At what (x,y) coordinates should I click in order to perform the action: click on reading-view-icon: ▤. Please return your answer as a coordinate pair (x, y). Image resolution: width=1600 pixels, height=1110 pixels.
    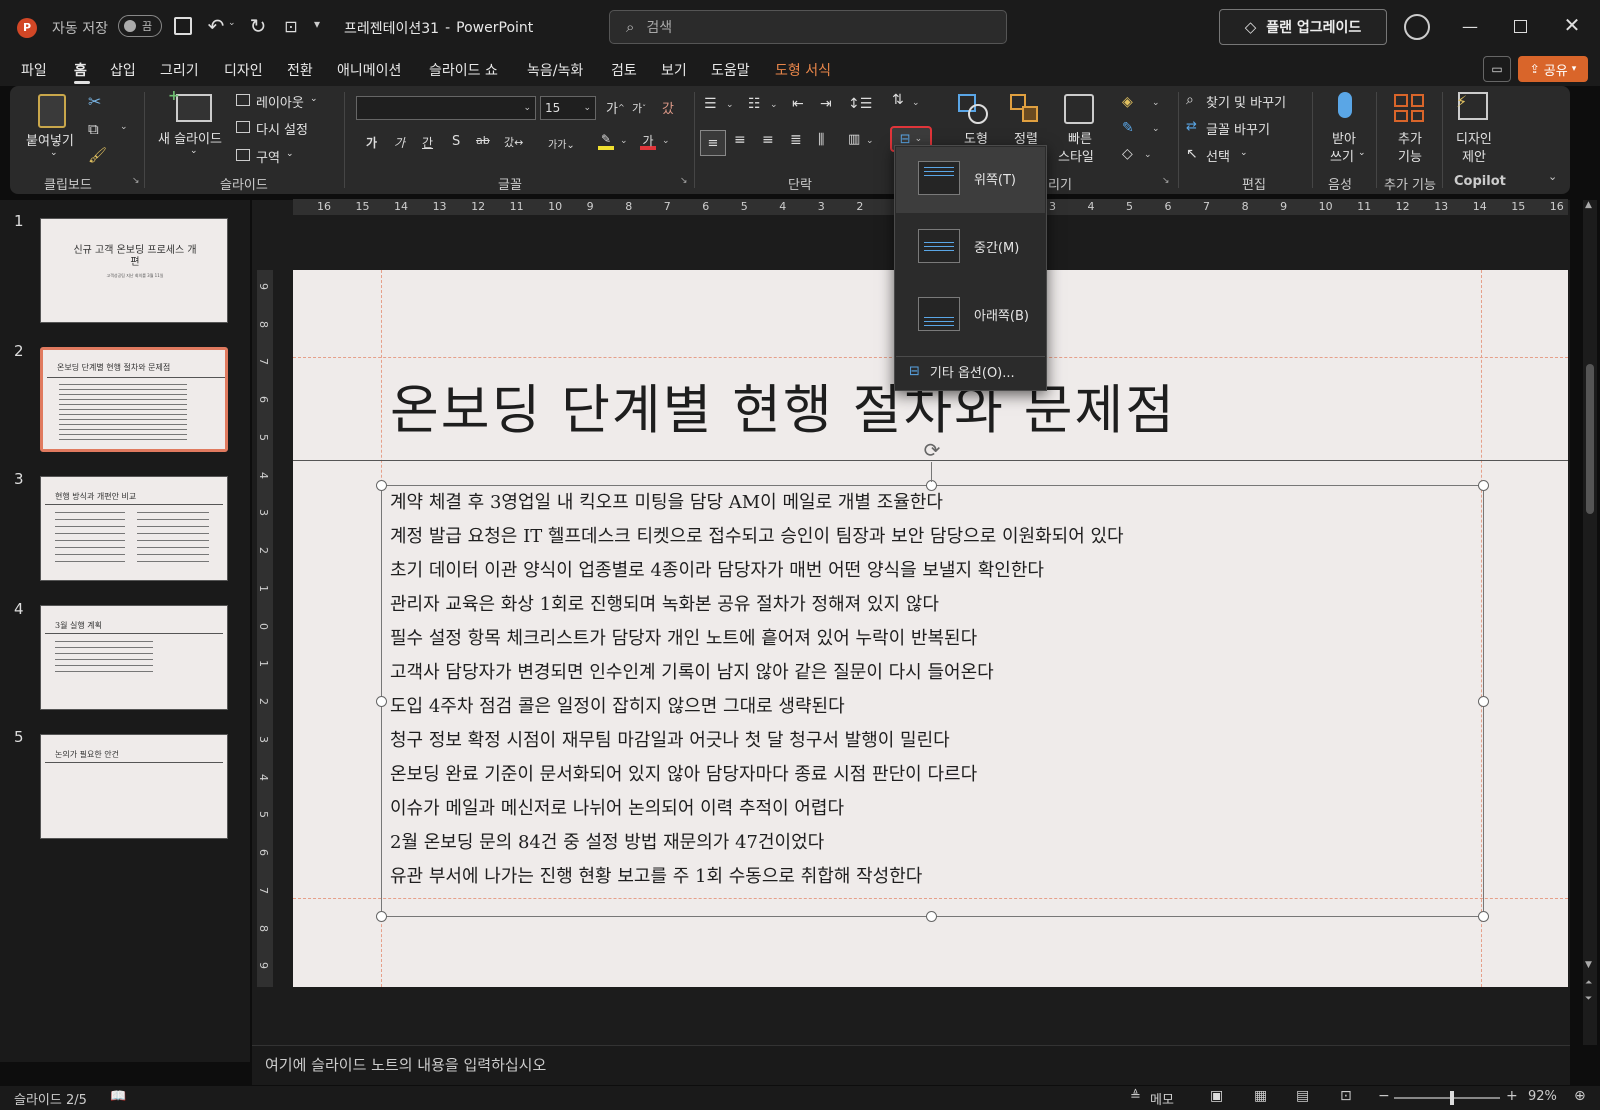
    Looking at the image, I should click on (1302, 1096).